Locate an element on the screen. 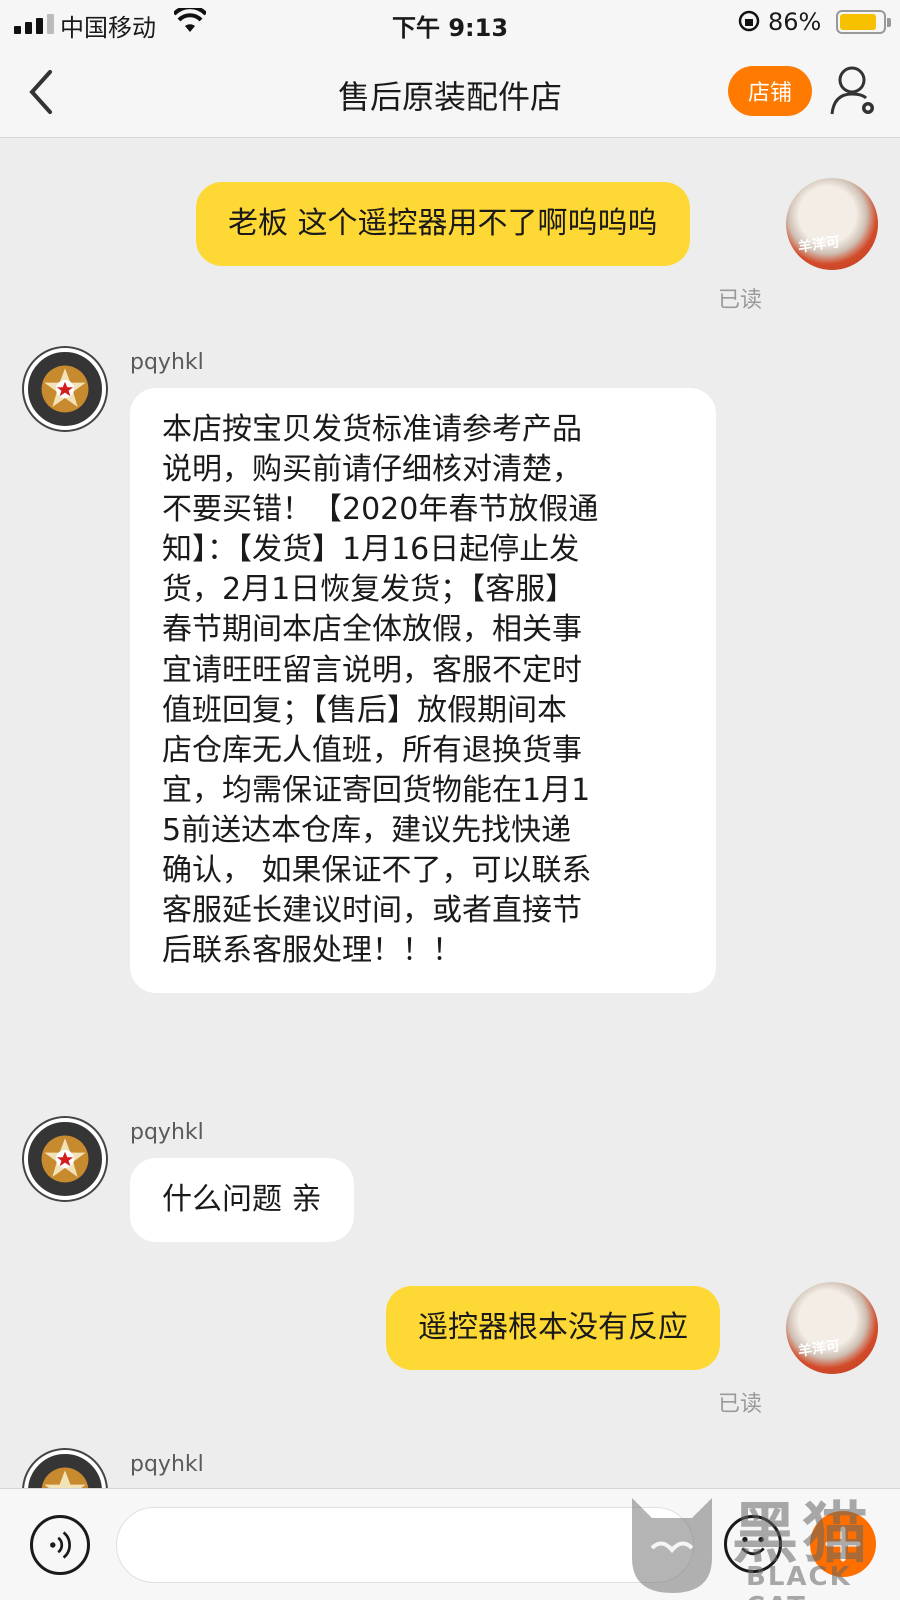 This screenshot has width=900, height=1600. message-input is located at coordinates (405, 1545).